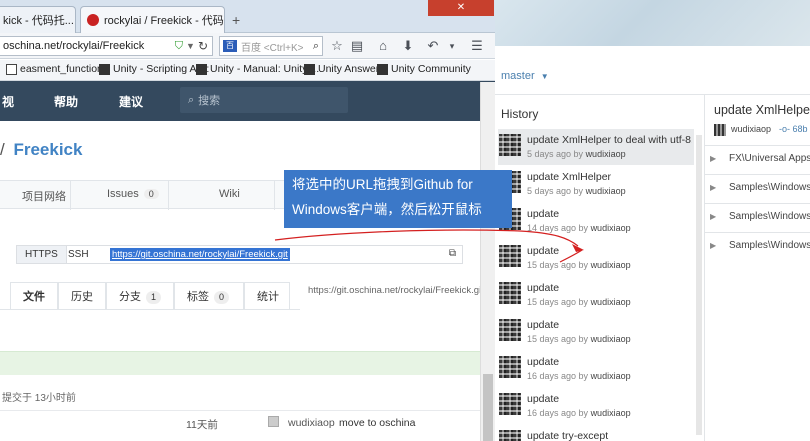  I want to click on bookmark-item: Unity - Manual, so click(257, 69).